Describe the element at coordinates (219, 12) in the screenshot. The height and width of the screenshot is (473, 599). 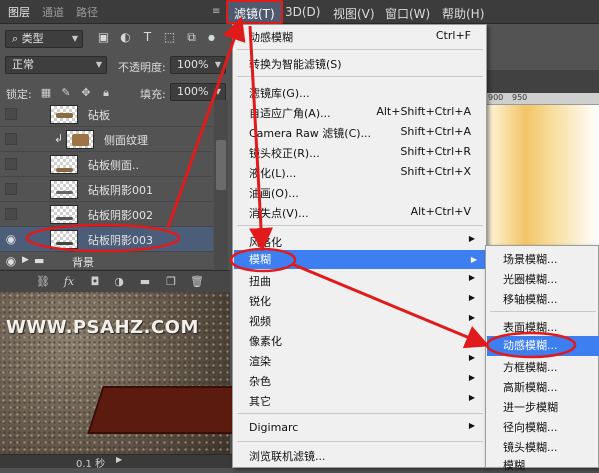
I see `panel-menu-icon: ≡` at that location.